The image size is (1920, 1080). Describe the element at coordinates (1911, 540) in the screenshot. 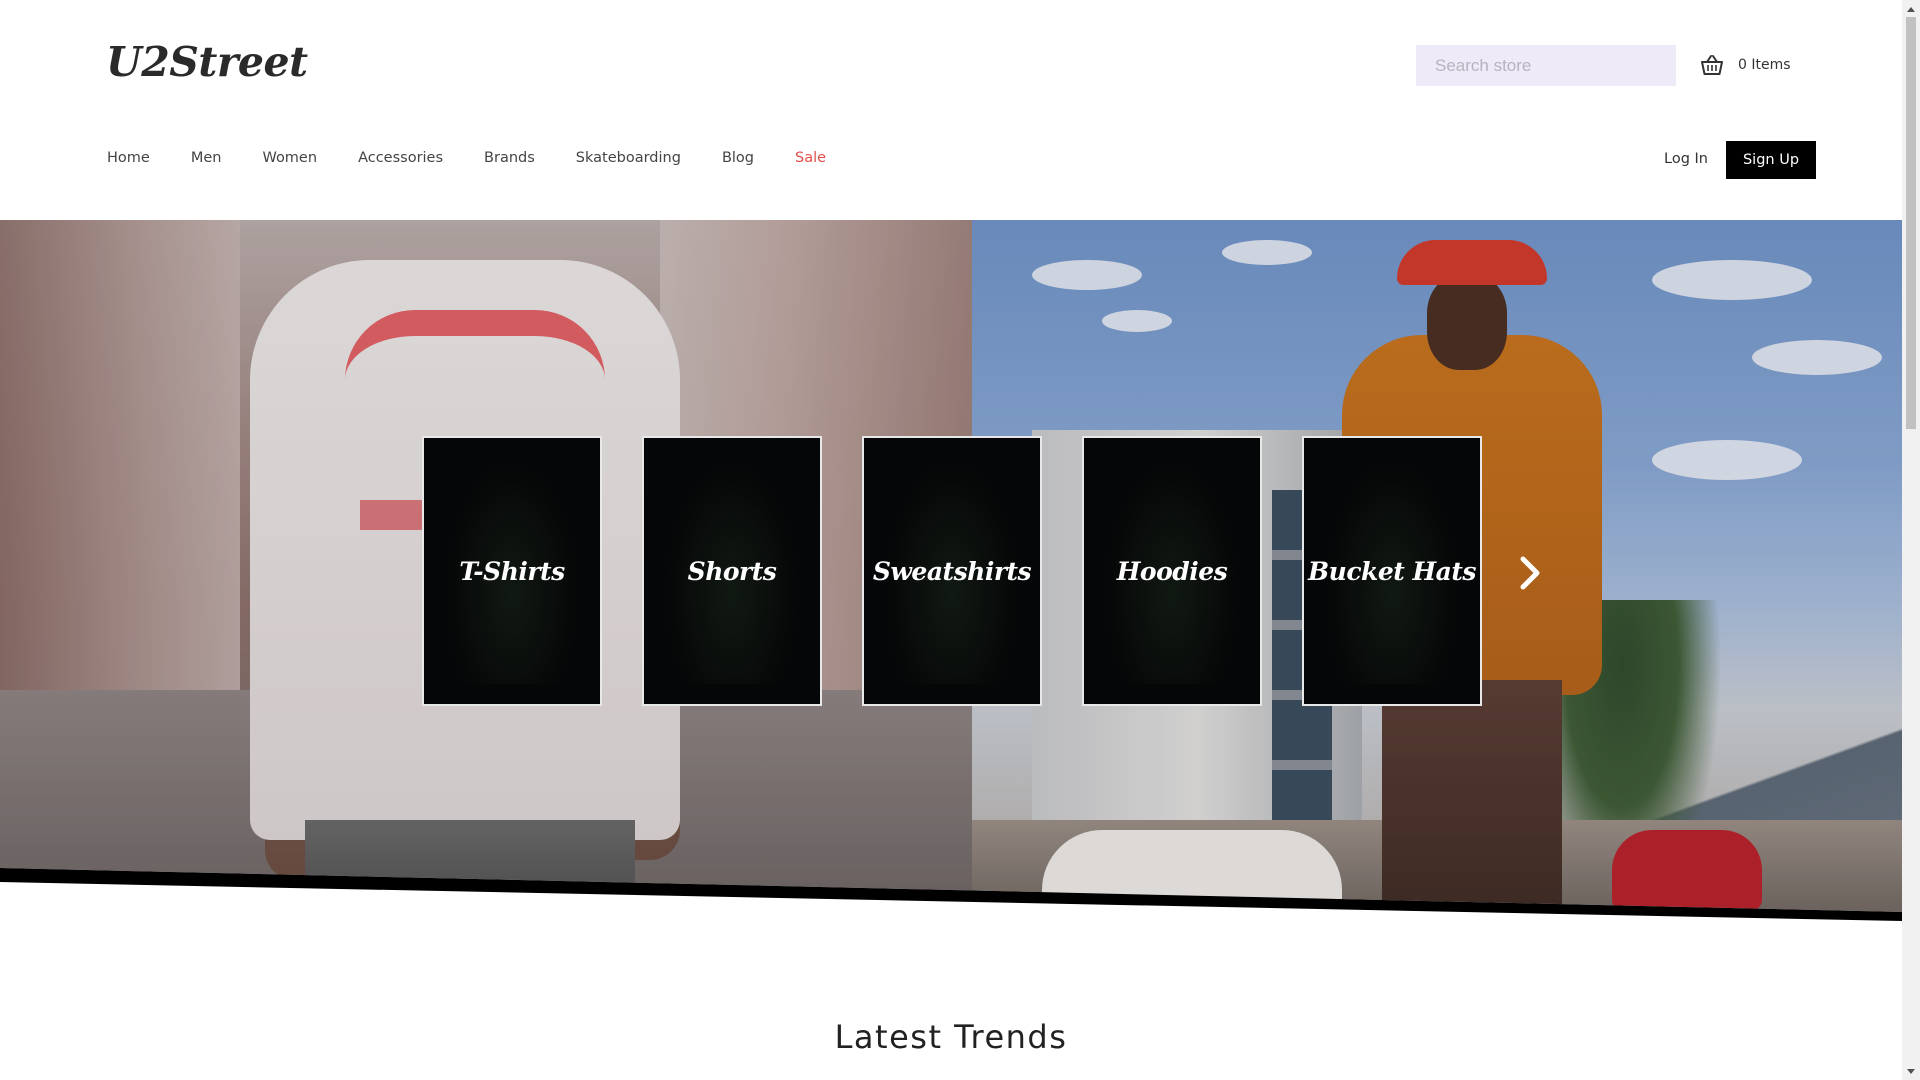

I see `page-scrollbar` at that location.